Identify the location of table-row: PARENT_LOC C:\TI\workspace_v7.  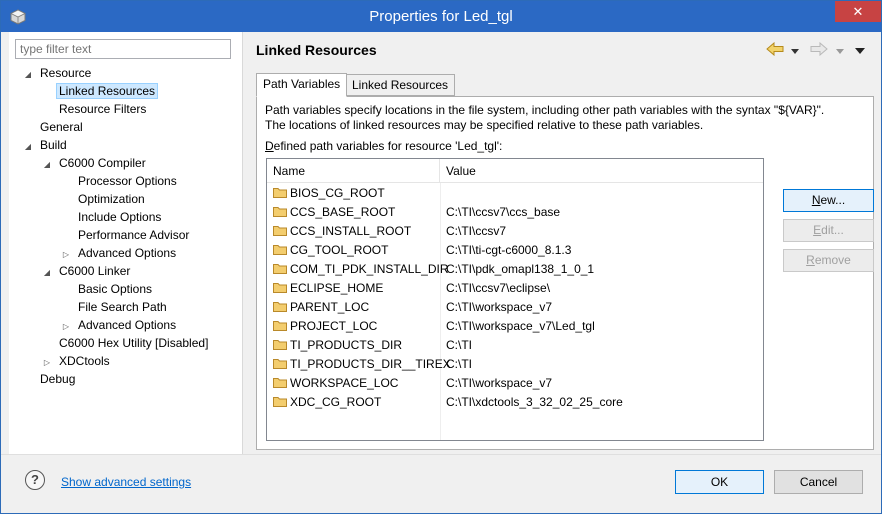
(515, 307).